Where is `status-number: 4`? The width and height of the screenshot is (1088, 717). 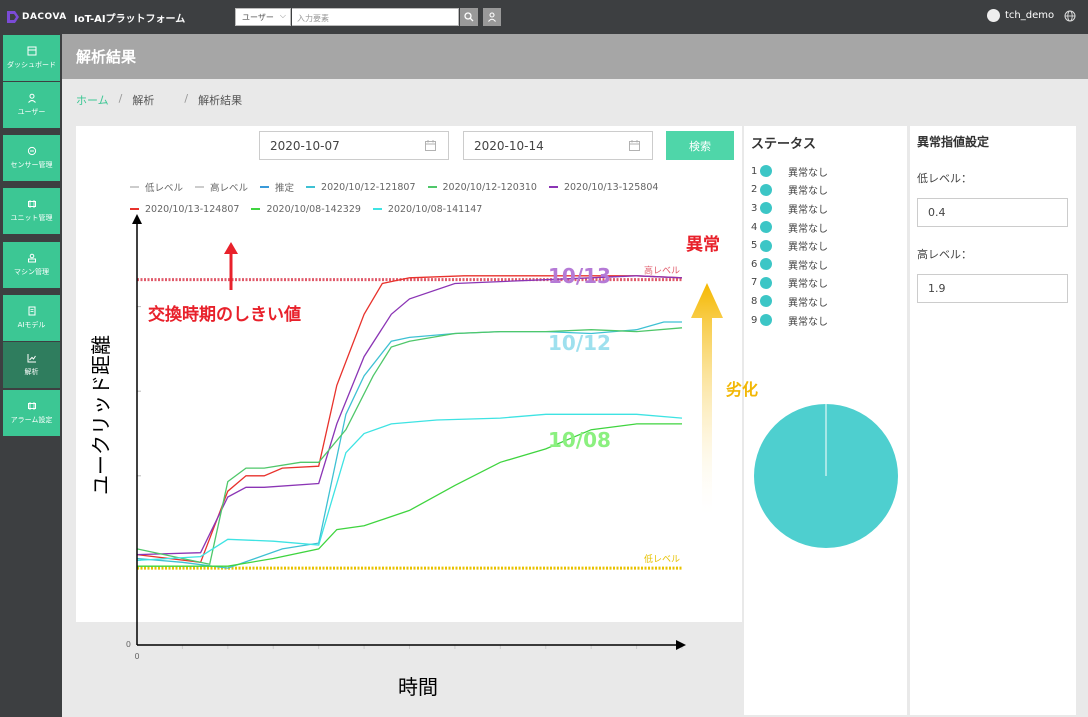 status-number: 4 is located at coordinates (754, 227).